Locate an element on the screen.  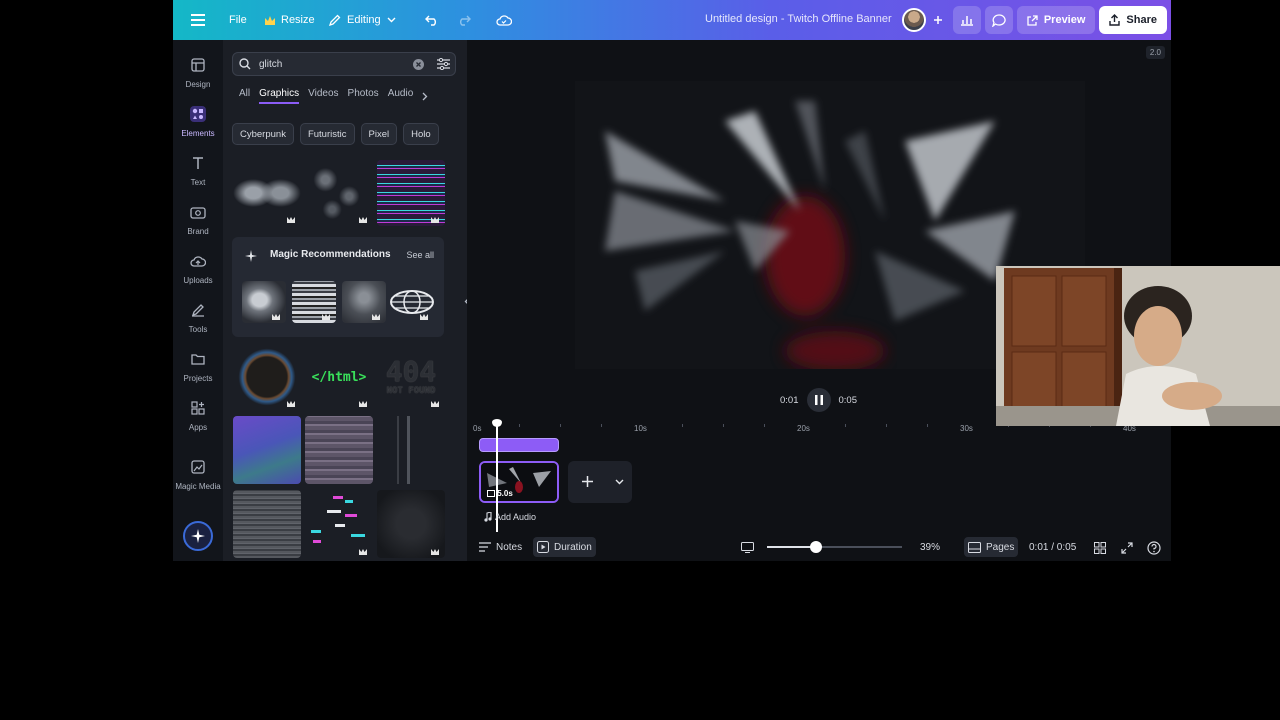
resize-button: Resize is located at coordinates (290, 20).